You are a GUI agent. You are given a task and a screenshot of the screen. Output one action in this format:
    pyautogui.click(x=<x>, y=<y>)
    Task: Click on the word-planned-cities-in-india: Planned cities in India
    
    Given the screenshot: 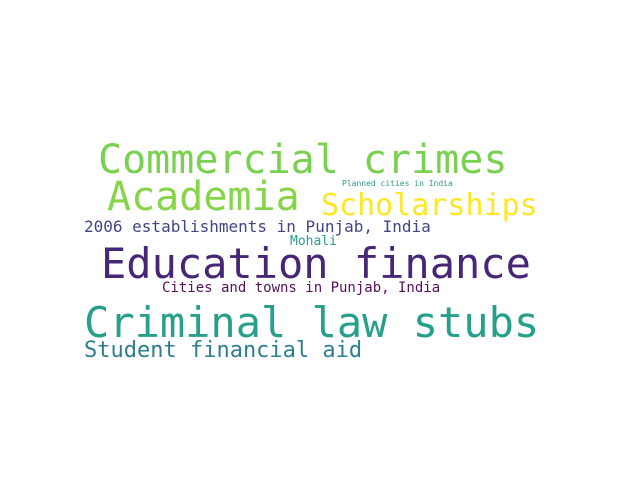 What is the action you would take?
    pyautogui.click(x=397, y=183)
    